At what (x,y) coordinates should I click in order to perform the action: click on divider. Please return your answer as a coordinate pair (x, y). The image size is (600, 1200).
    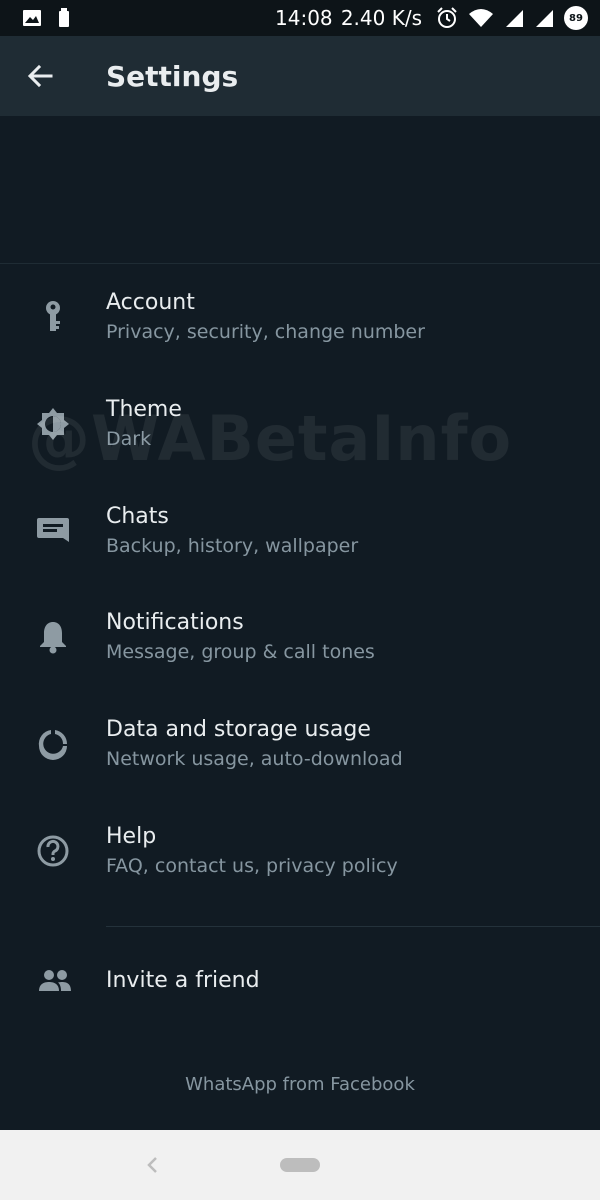
    Looking at the image, I should click on (353, 926).